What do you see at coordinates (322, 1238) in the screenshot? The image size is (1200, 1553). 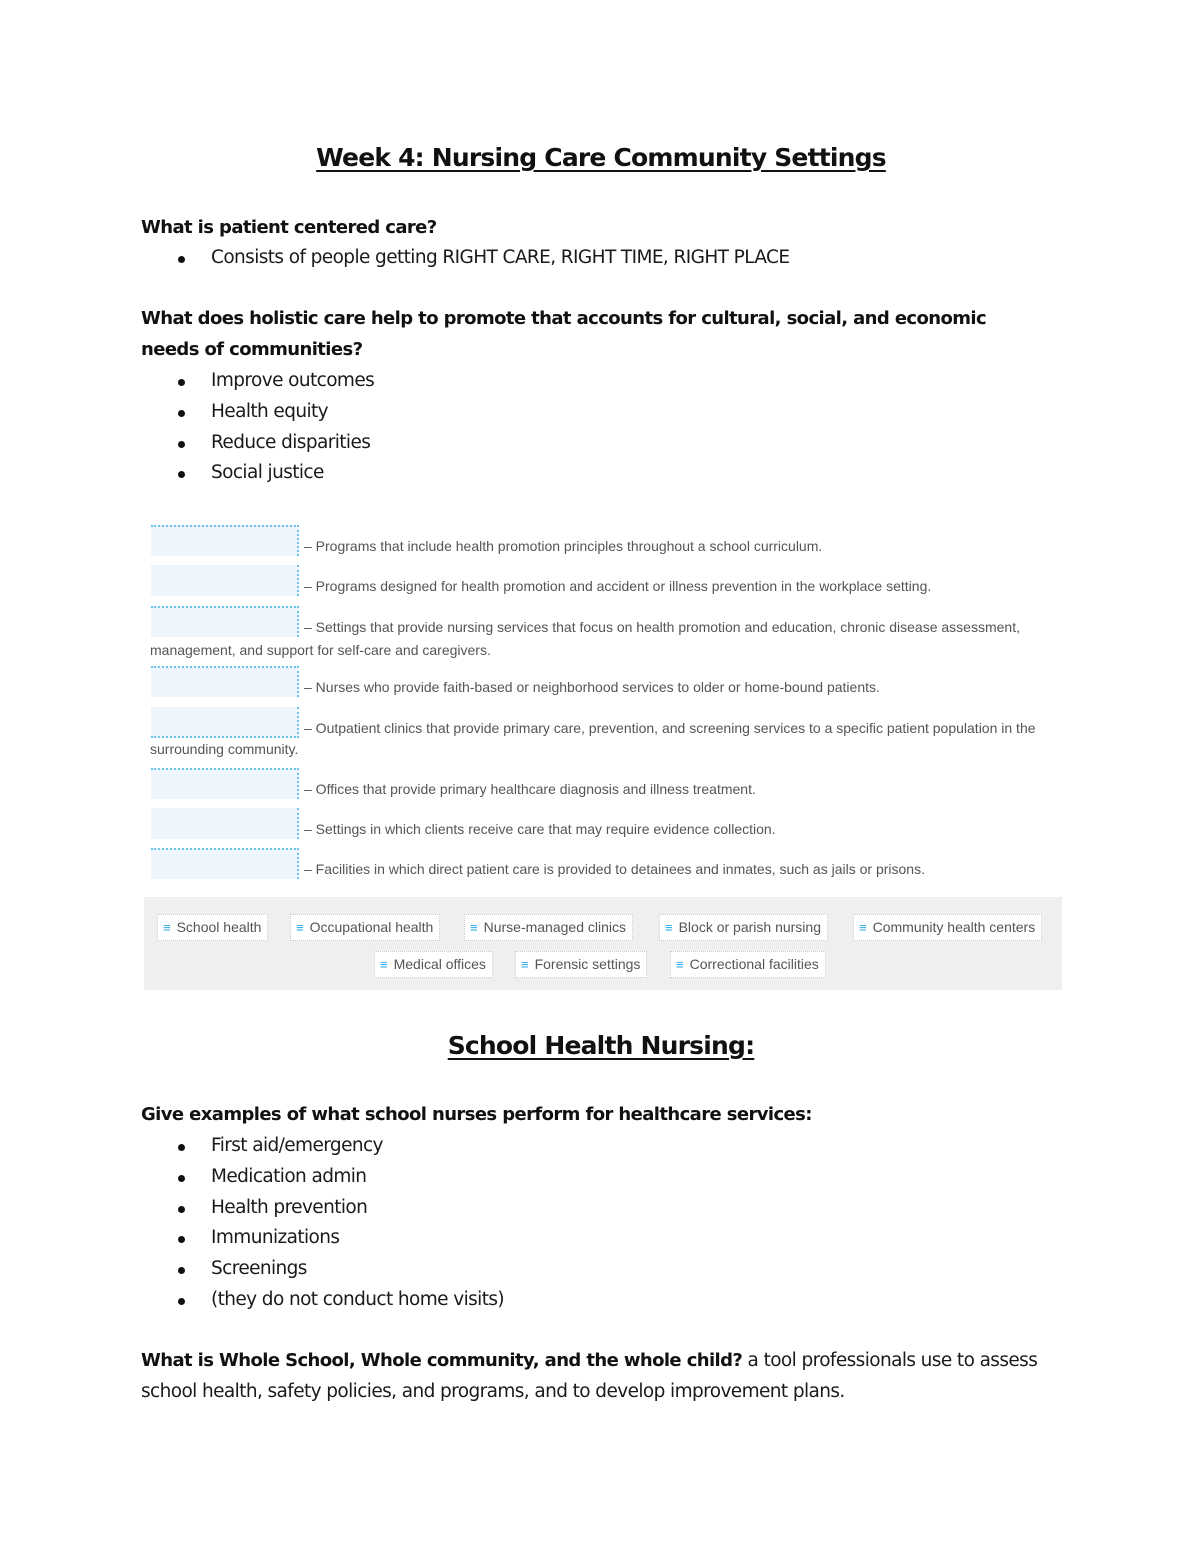 I see `list-item: Immunizations` at bounding box center [322, 1238].